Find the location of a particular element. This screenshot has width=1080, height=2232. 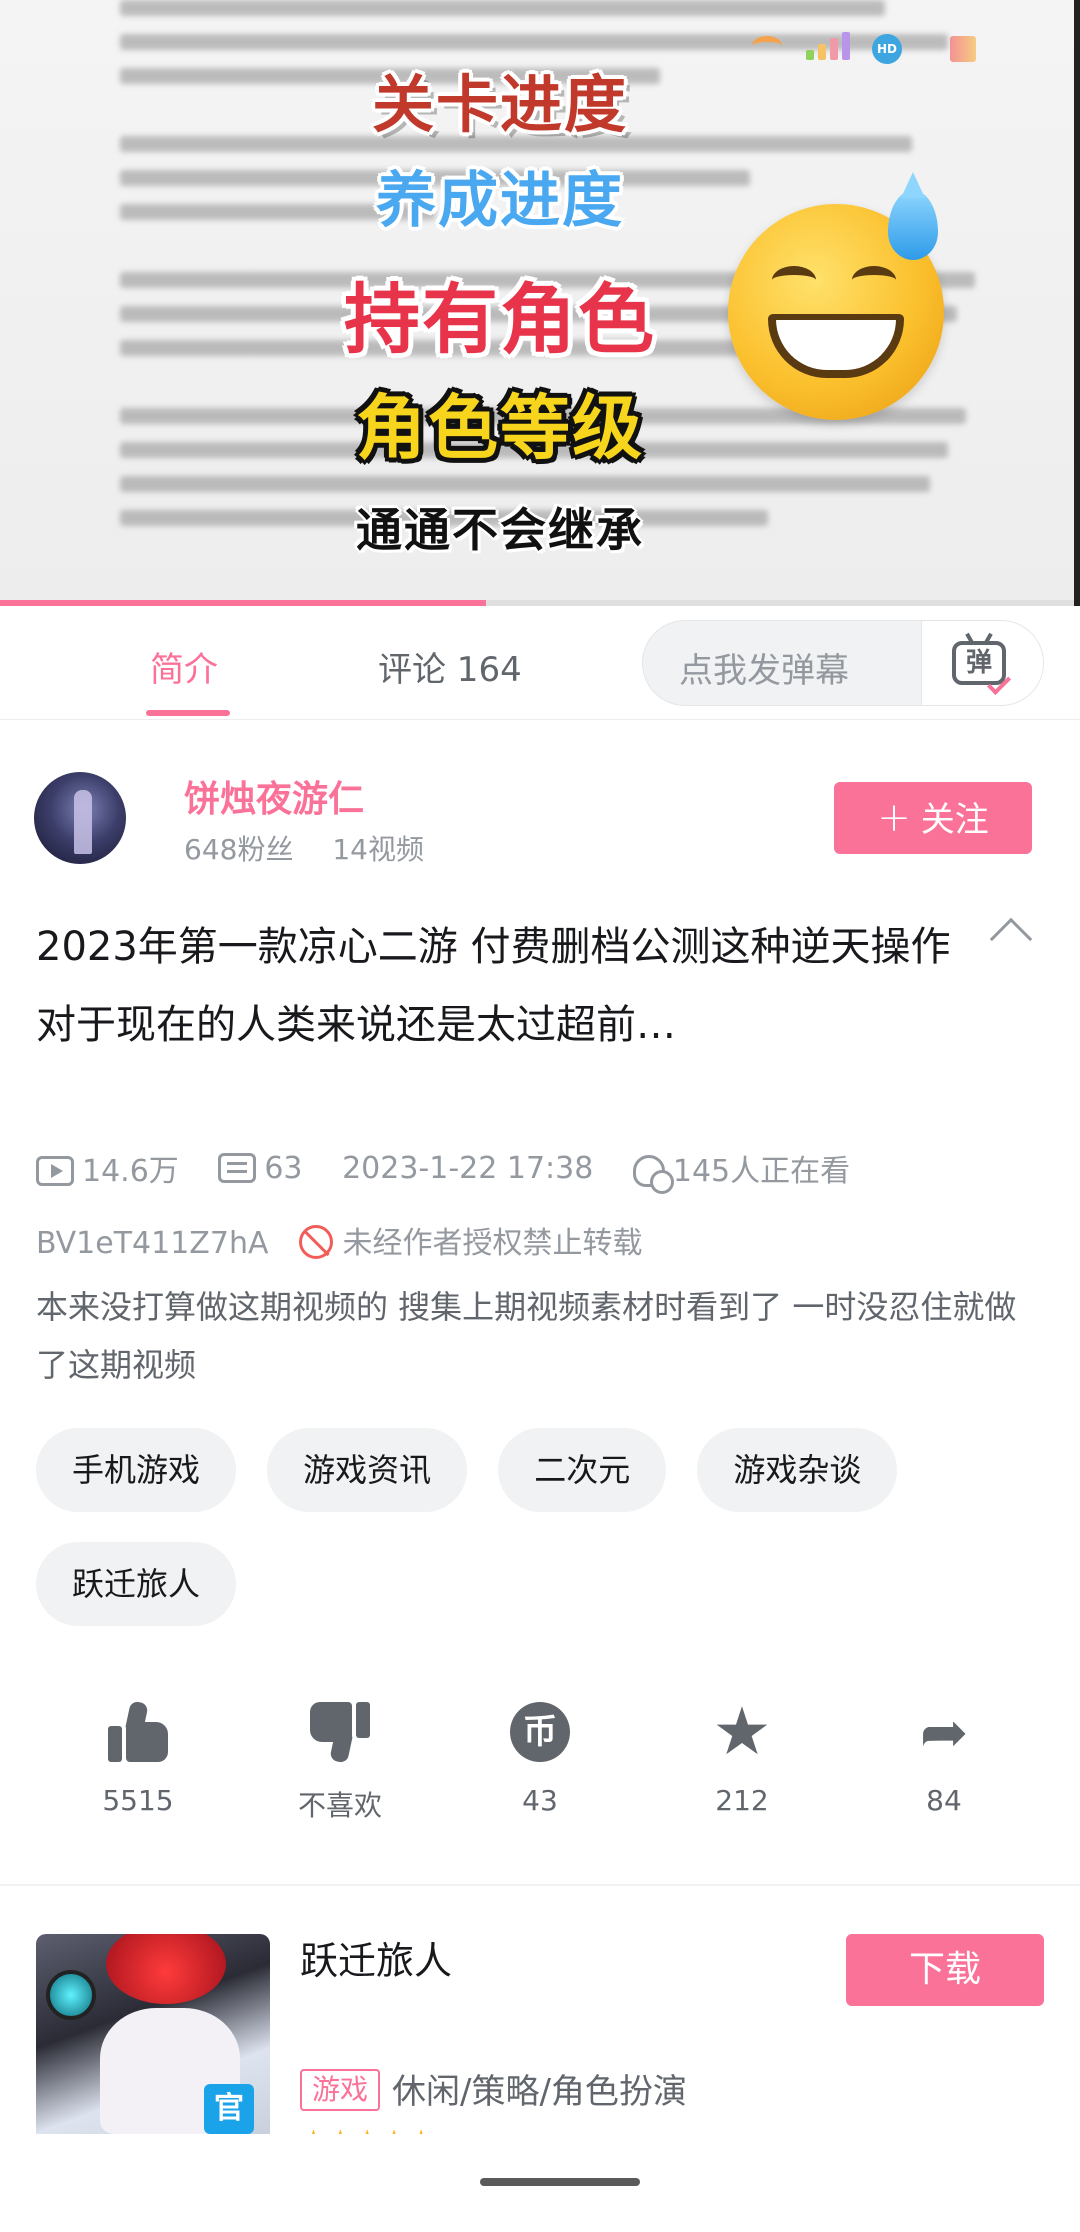

wifi-icon is located at coordinates (767, 46).